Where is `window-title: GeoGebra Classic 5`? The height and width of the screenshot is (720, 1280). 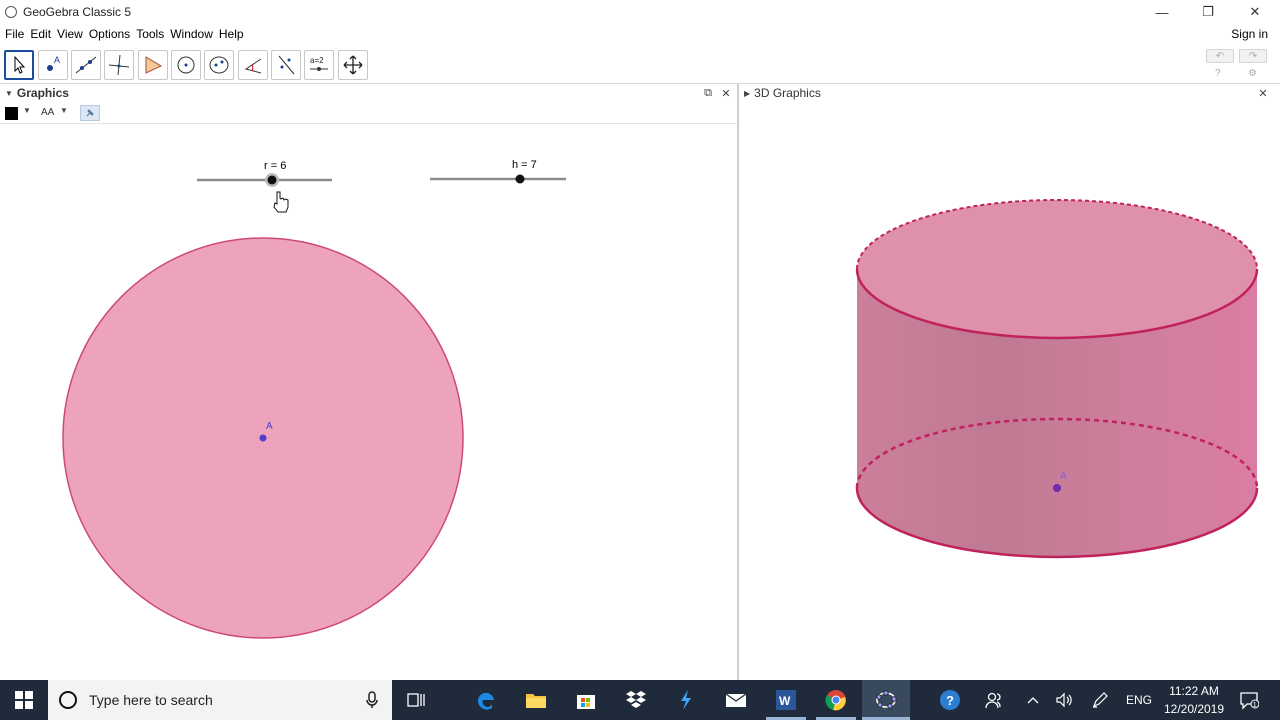 window-title: GeoGebra Classic 5 is located at coordinates (77, 12).